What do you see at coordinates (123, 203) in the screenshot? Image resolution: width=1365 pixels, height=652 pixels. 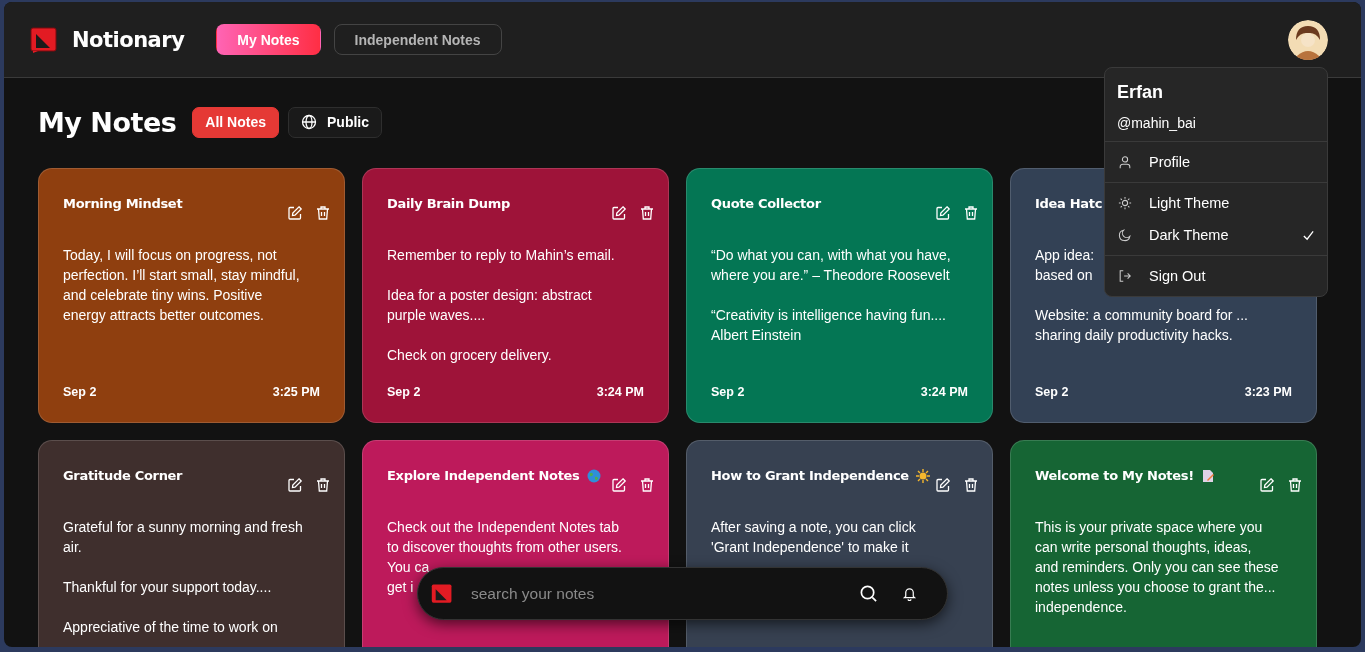 I see `note-title: Morning Mindset` at bounding box center [123, 203].